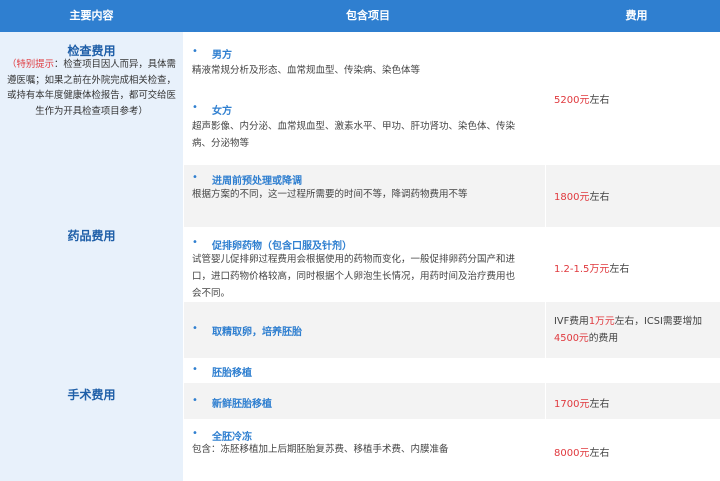  Describe the element at coordinates (634, 330) in the screenshot. I see `fee-retrieve: IVF费用1万元左右，ICSI需要增加 4500元的费用` at that location.